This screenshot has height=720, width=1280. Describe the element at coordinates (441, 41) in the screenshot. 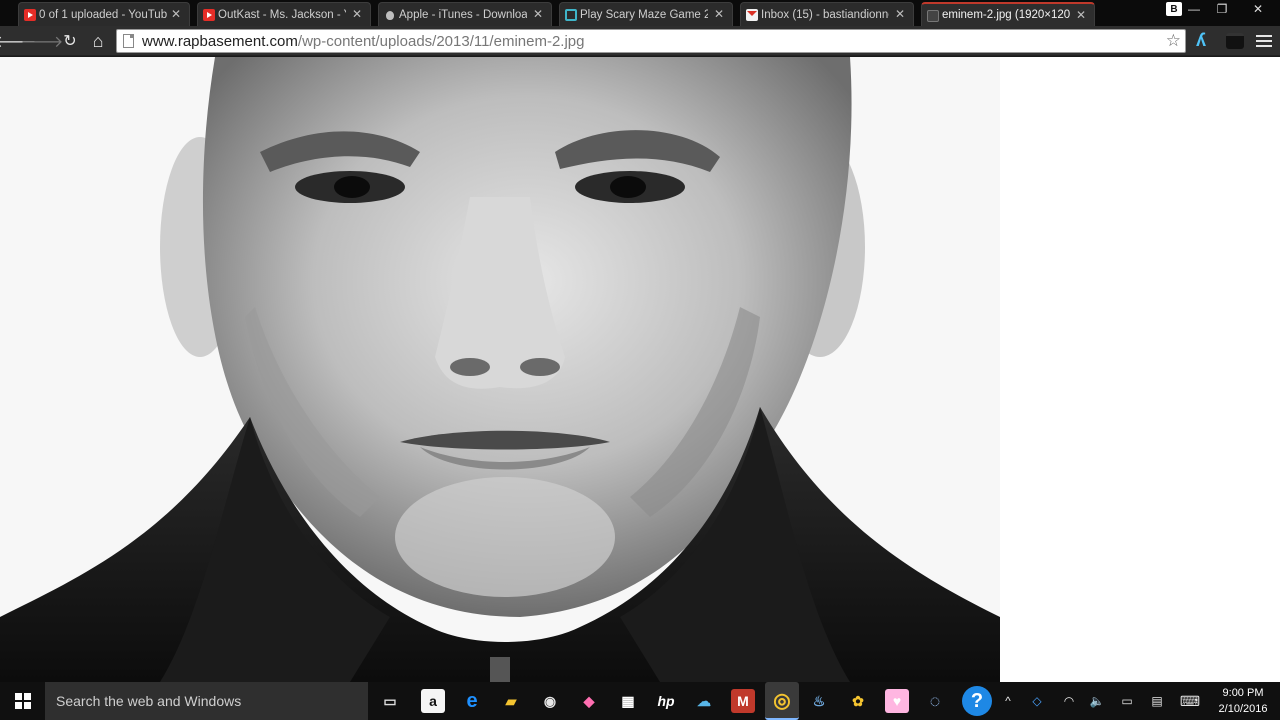

I see `url-path: /wp-content/uploads/2013/11/eminem-2.jpg` at that location.